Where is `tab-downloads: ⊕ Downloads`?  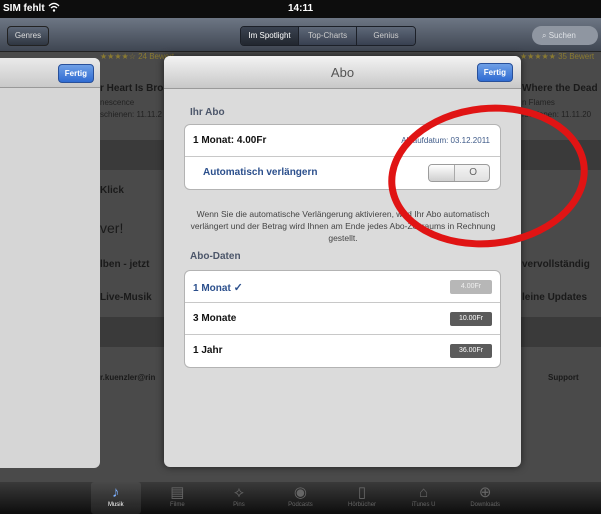
tab-downloads: ⊕ Downloads is located at coordinates (485, 498).